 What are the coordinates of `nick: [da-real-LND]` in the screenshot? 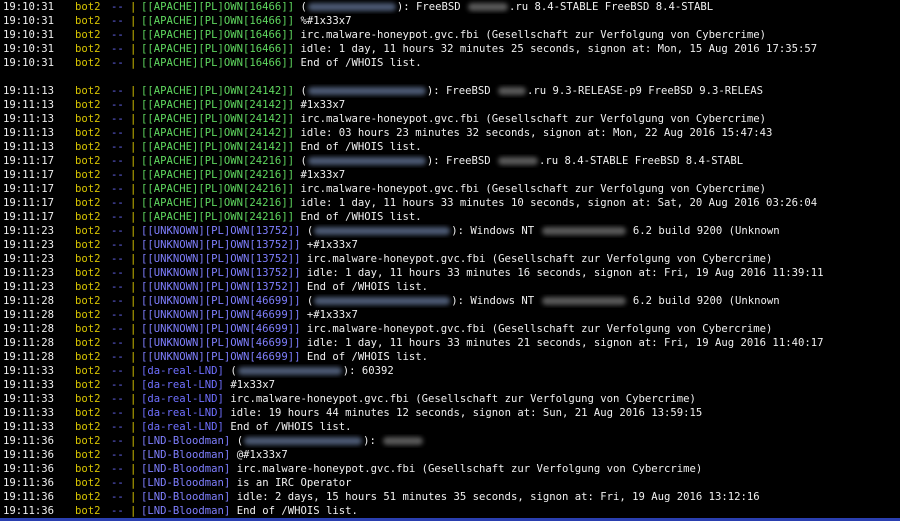 It's located at (182, 413).